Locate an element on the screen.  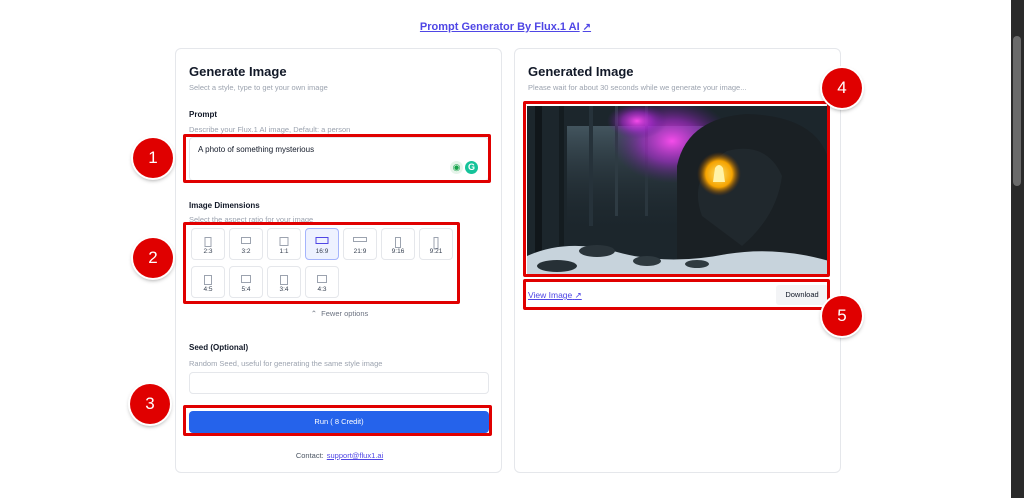
highlight-dimensions is located at coordinates (321, 263).